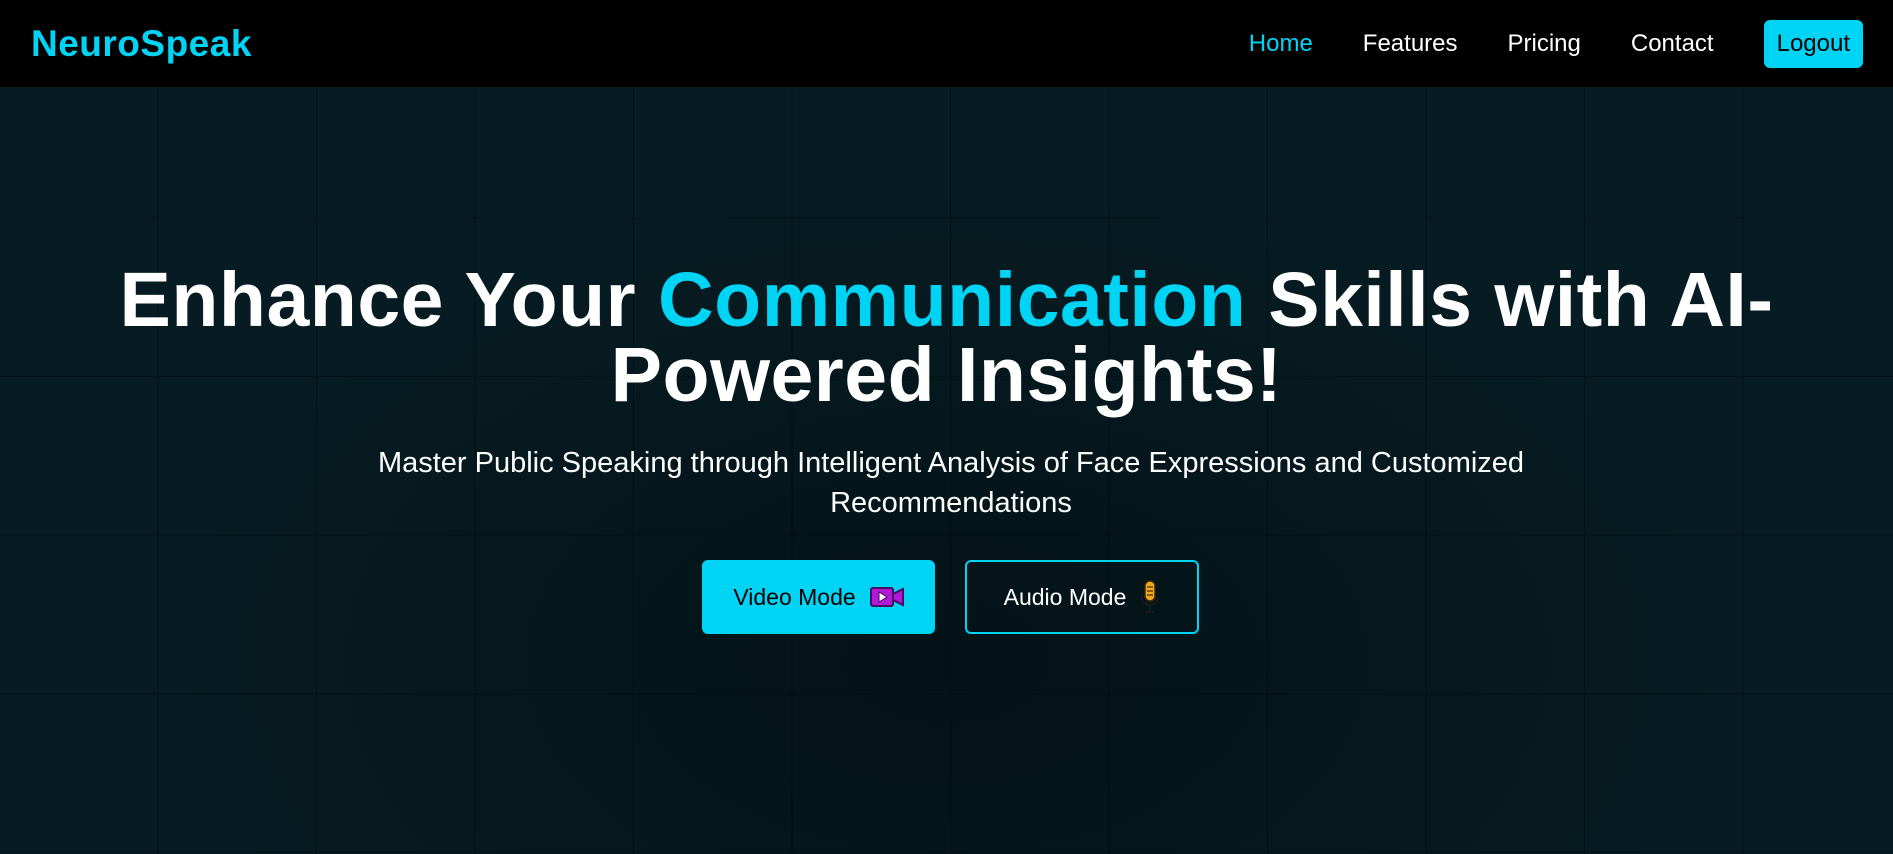 The height and width of the screenshot is (854, 1893). What do you see at coordinates (1813, 43) in the screenshot?
I see `logout-button: Logout` at bounding box center [1813, 43].